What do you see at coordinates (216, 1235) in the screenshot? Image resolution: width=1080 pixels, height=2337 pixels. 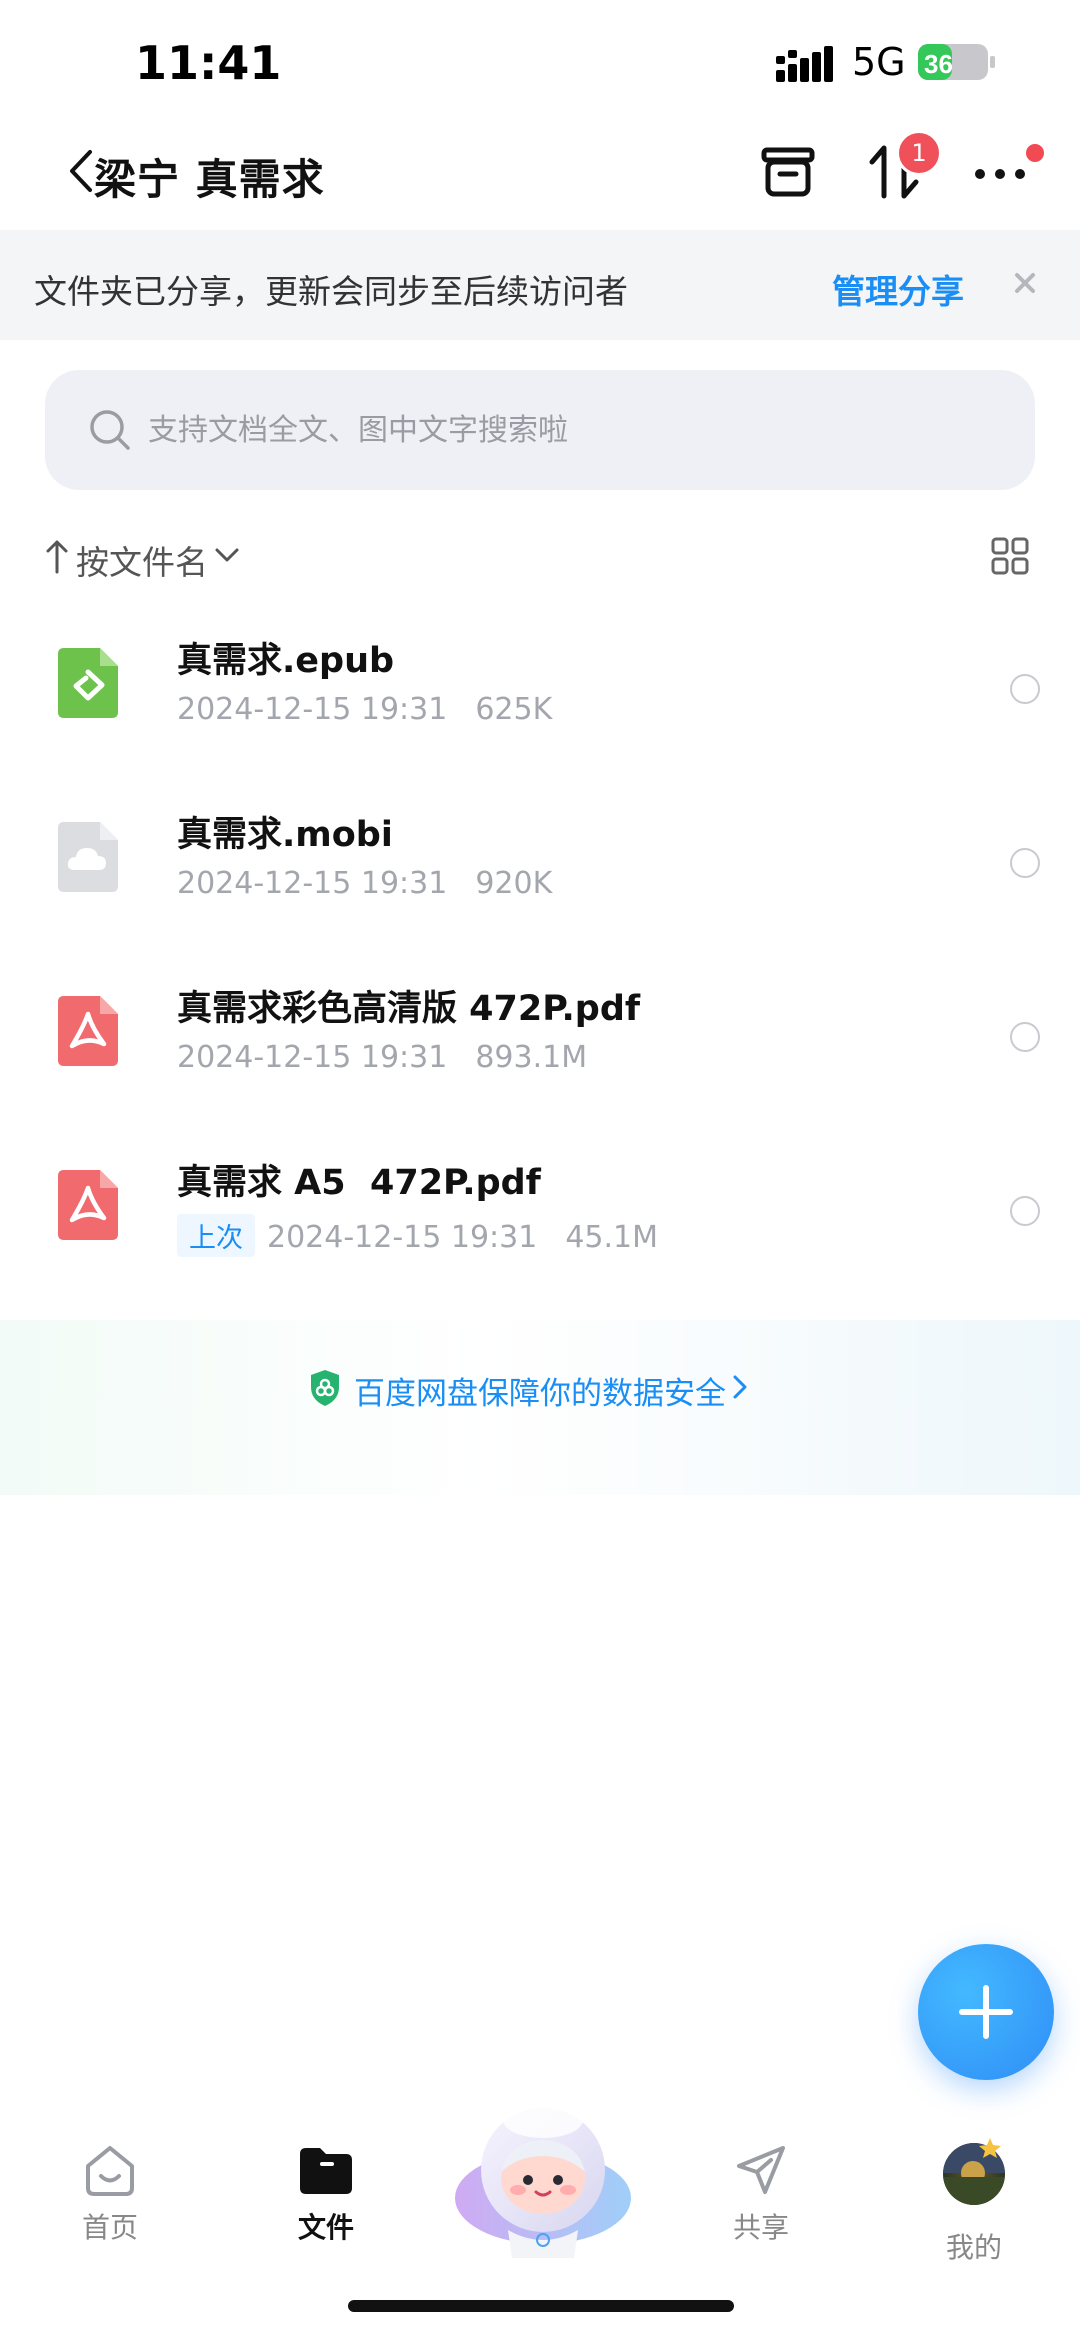 I see `last-opened-tag: 上次` at bounding box center [216, 1235].